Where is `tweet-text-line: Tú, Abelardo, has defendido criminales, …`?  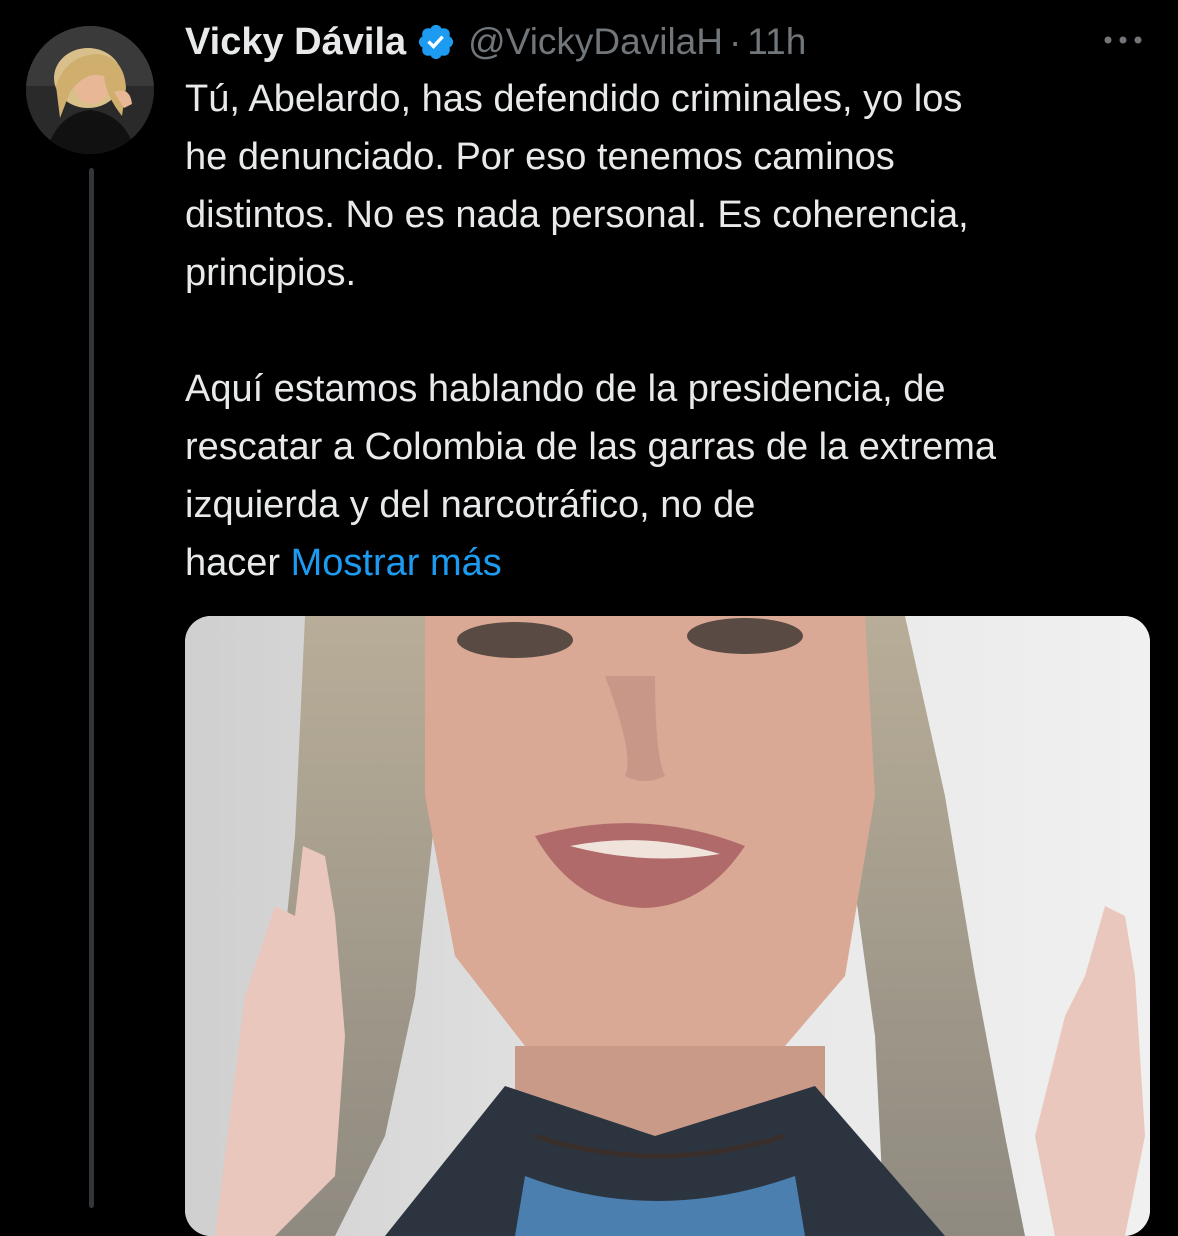
tweet-text-line: Tú, Abelardo, has defendido criminales, … is located at coordinates (574, 99).